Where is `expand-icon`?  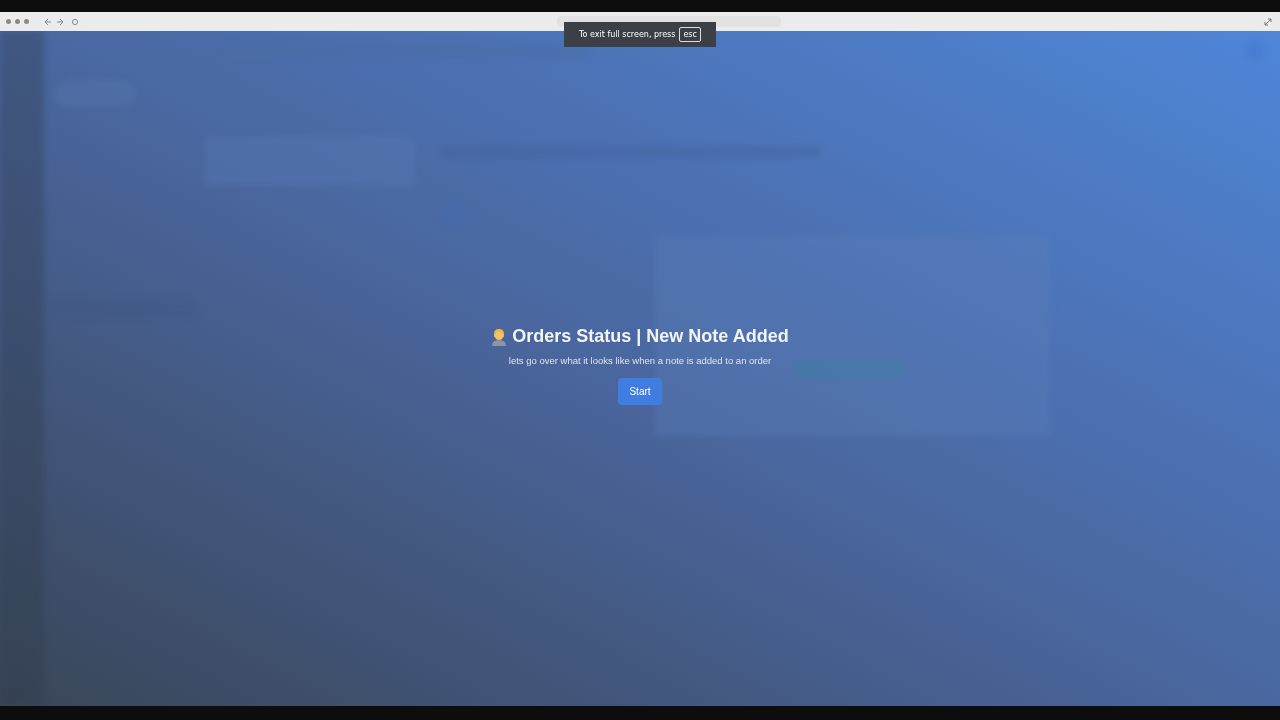
expand-icon is located at coordinates (1268, 21).